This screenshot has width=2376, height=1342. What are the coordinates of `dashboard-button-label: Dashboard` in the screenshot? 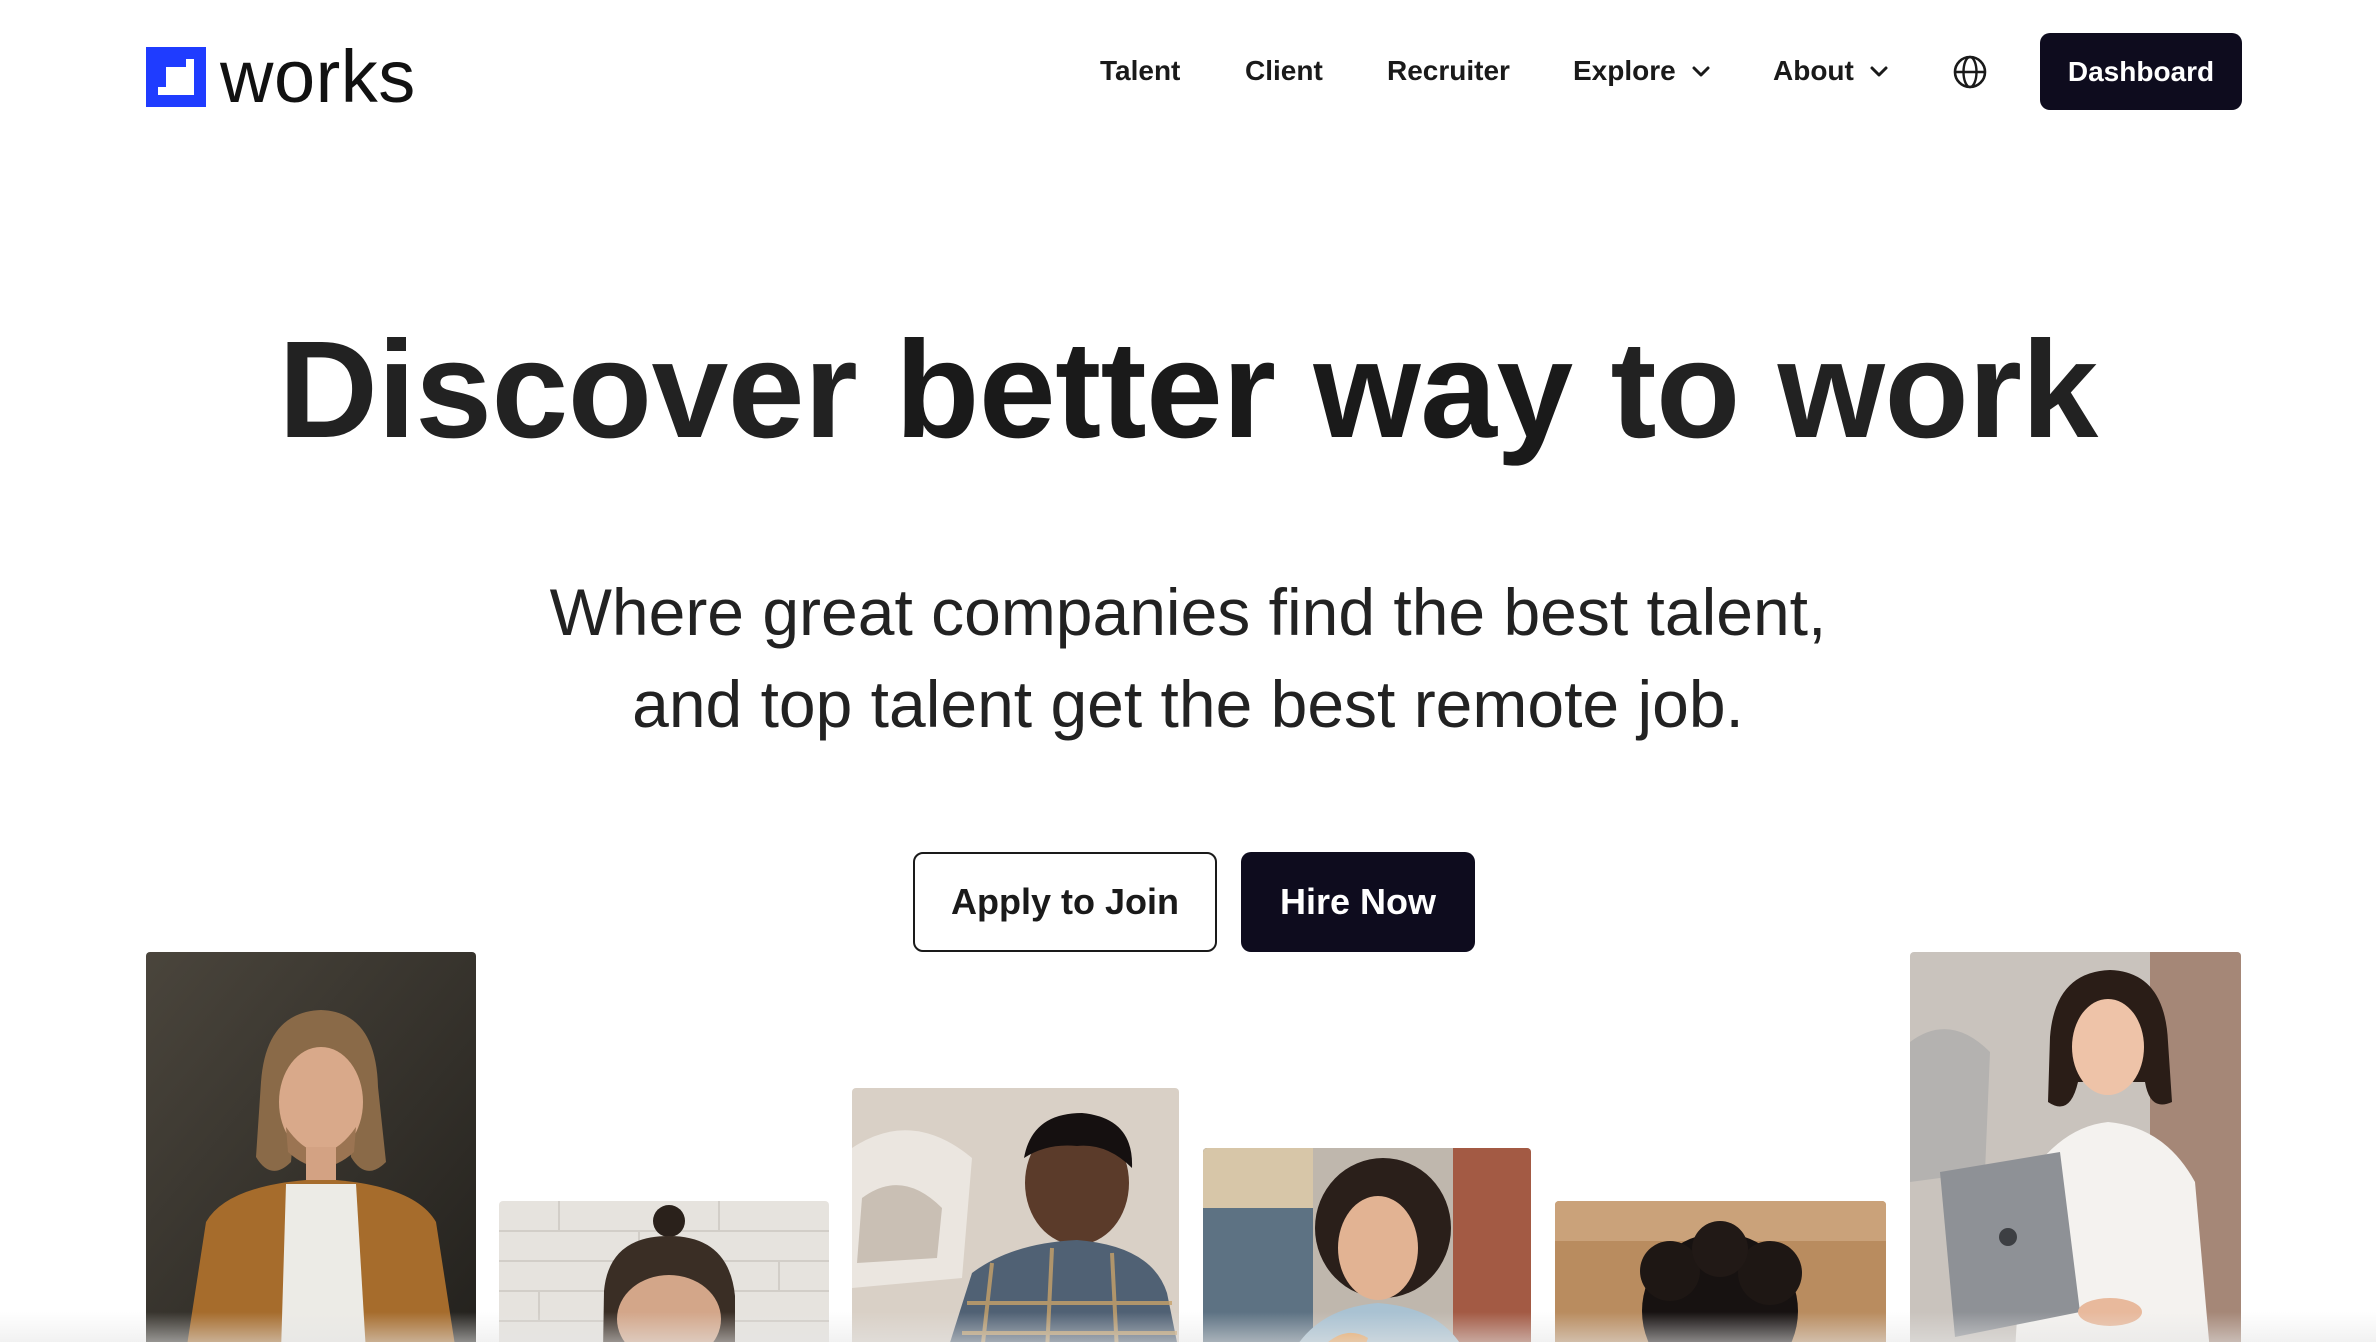 It's located at (2141, 71).